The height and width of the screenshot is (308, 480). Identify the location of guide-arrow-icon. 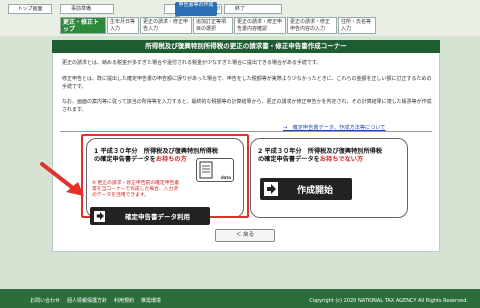
(62, 179).